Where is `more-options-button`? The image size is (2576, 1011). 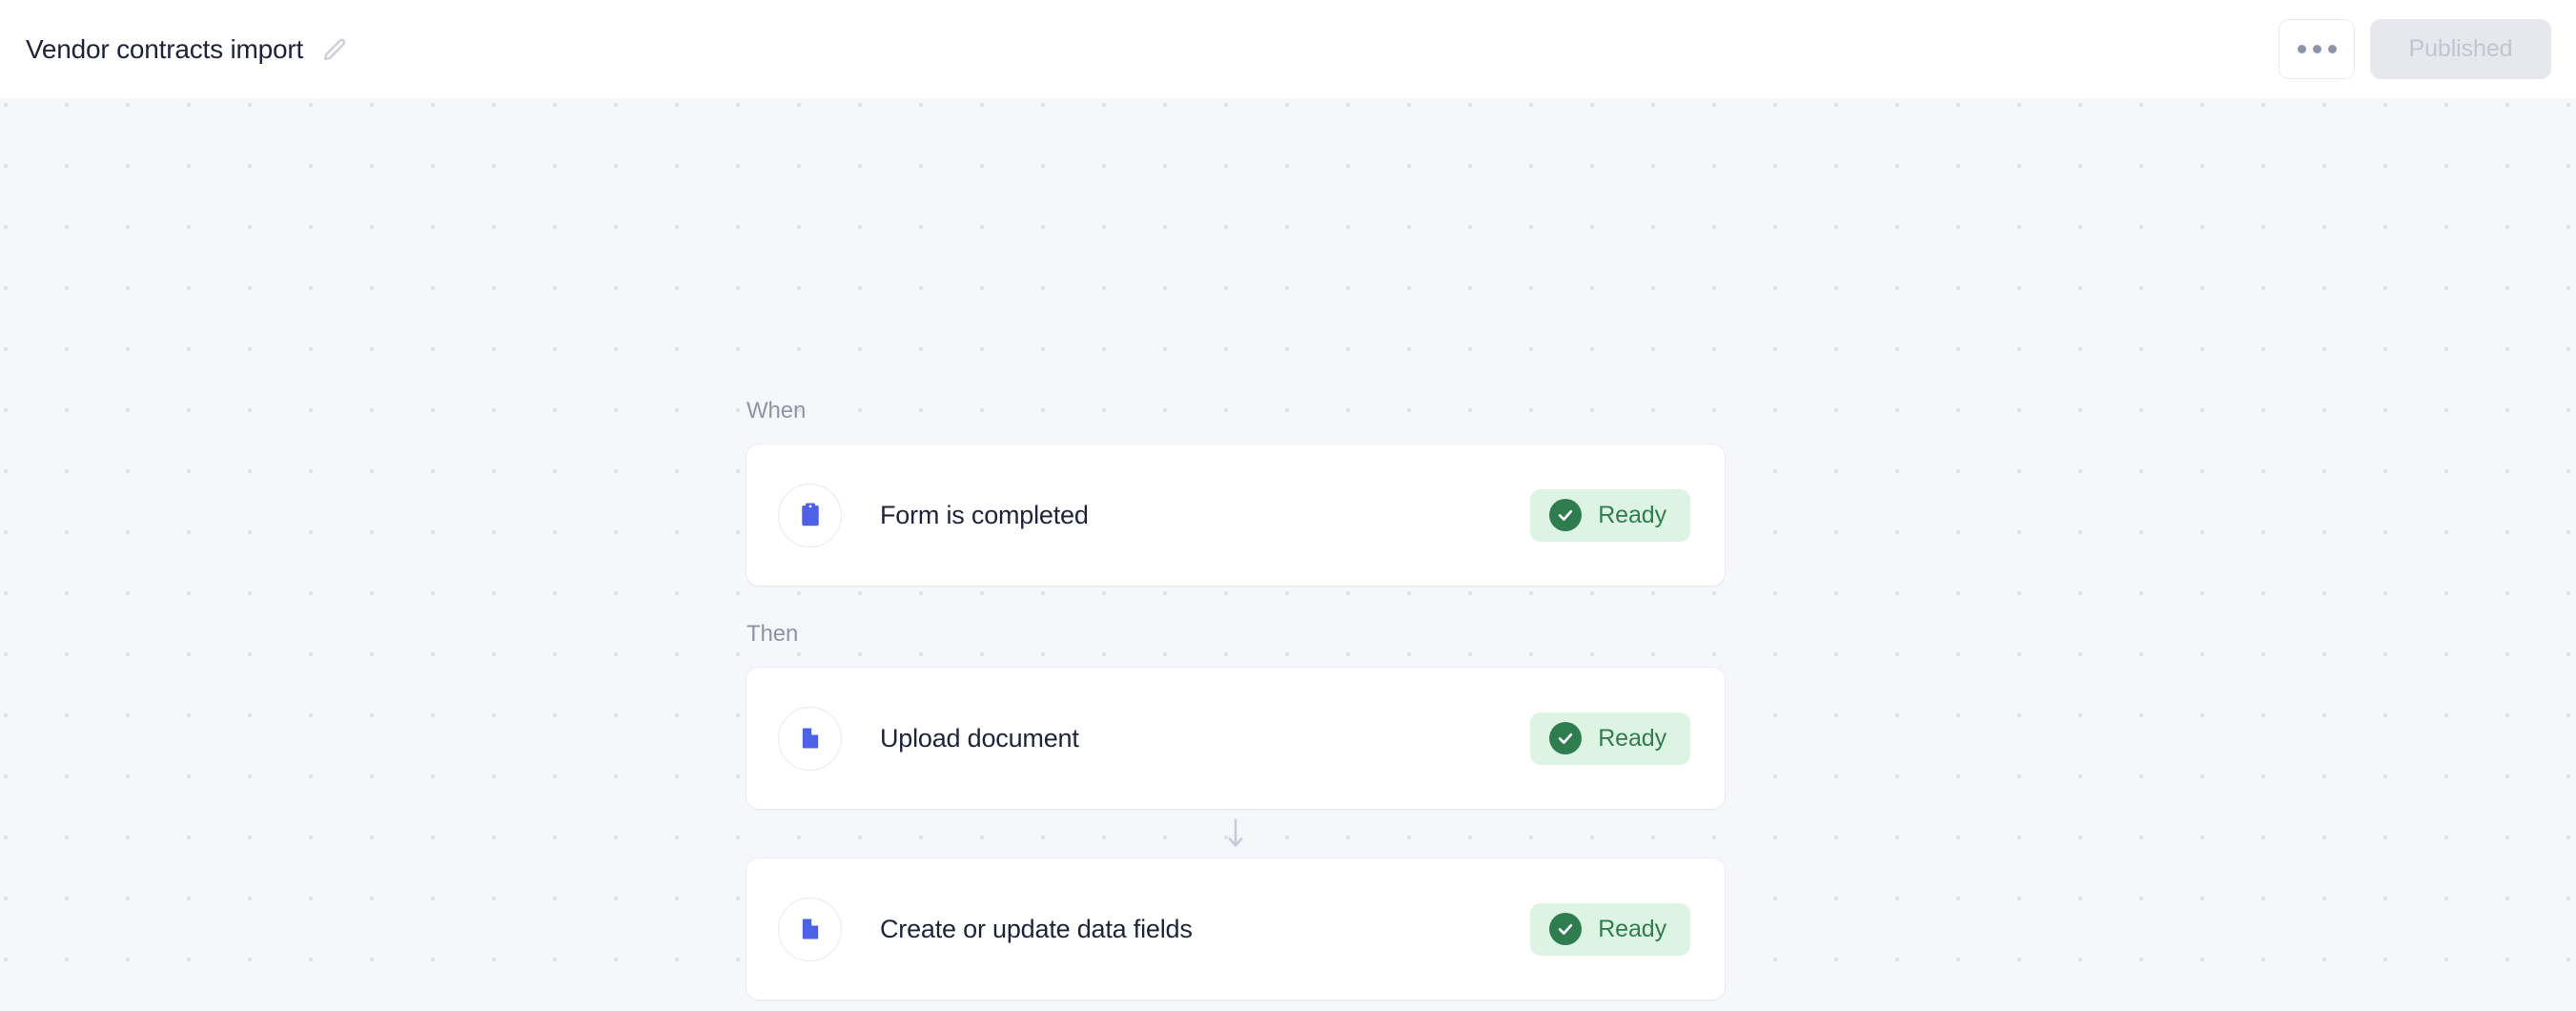
more-options-button is located at coordinates (2317, 49).